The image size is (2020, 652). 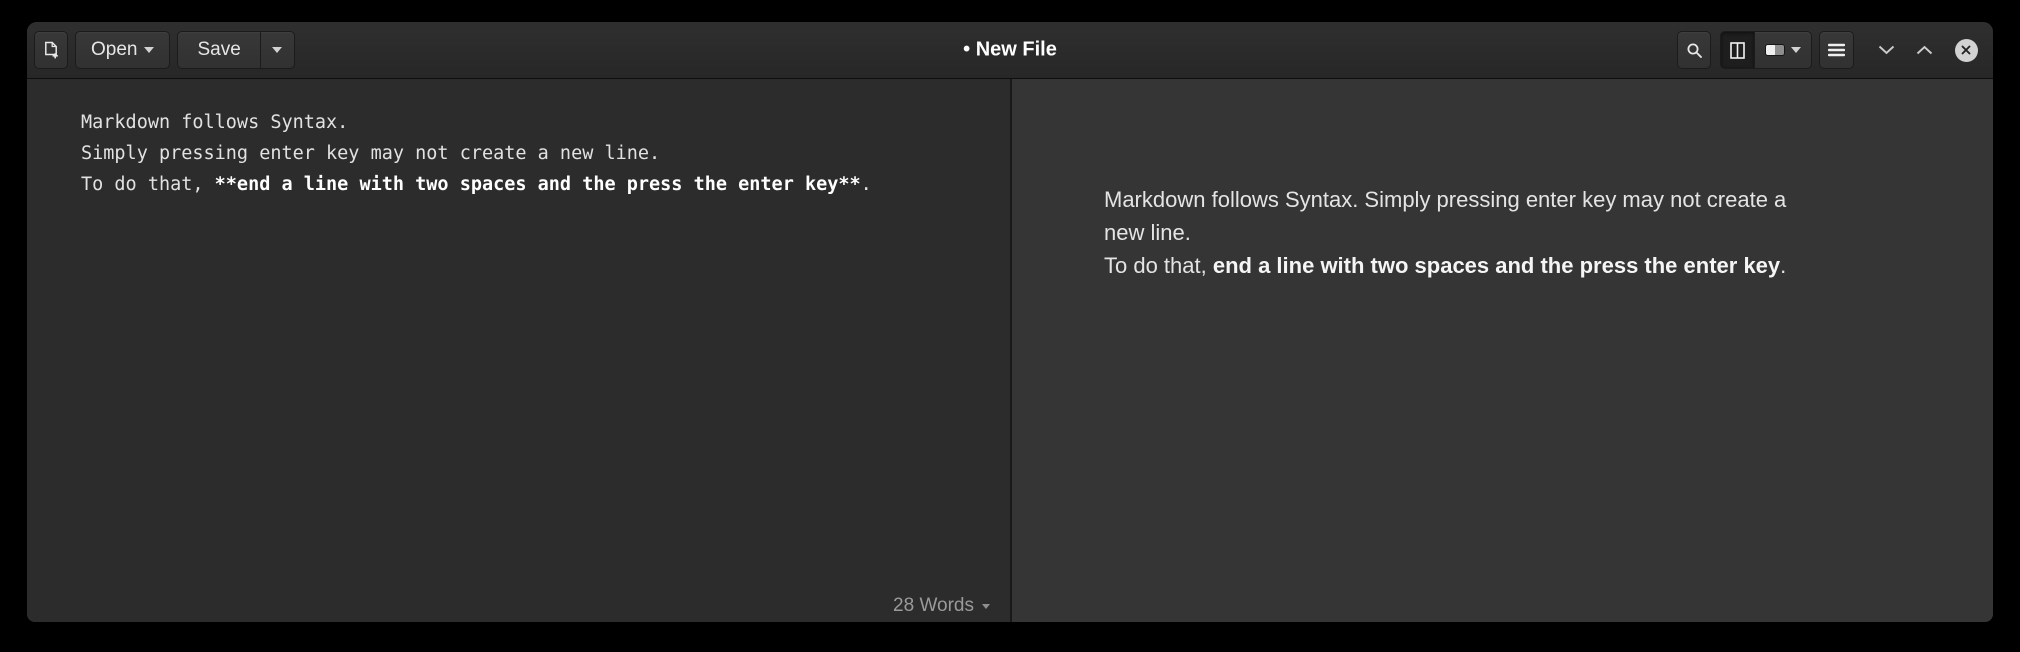 I want to click on headerbar-right-group, so click(x=1829, y=50).